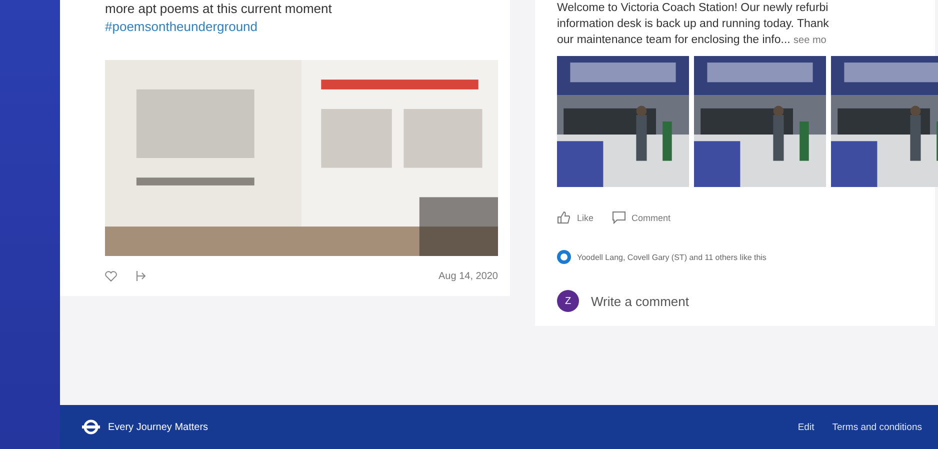  What do you see at coordinates (716, 301) in the screenshot?
I see `comment-input: Write a comment` at bounding box center [716, 301].